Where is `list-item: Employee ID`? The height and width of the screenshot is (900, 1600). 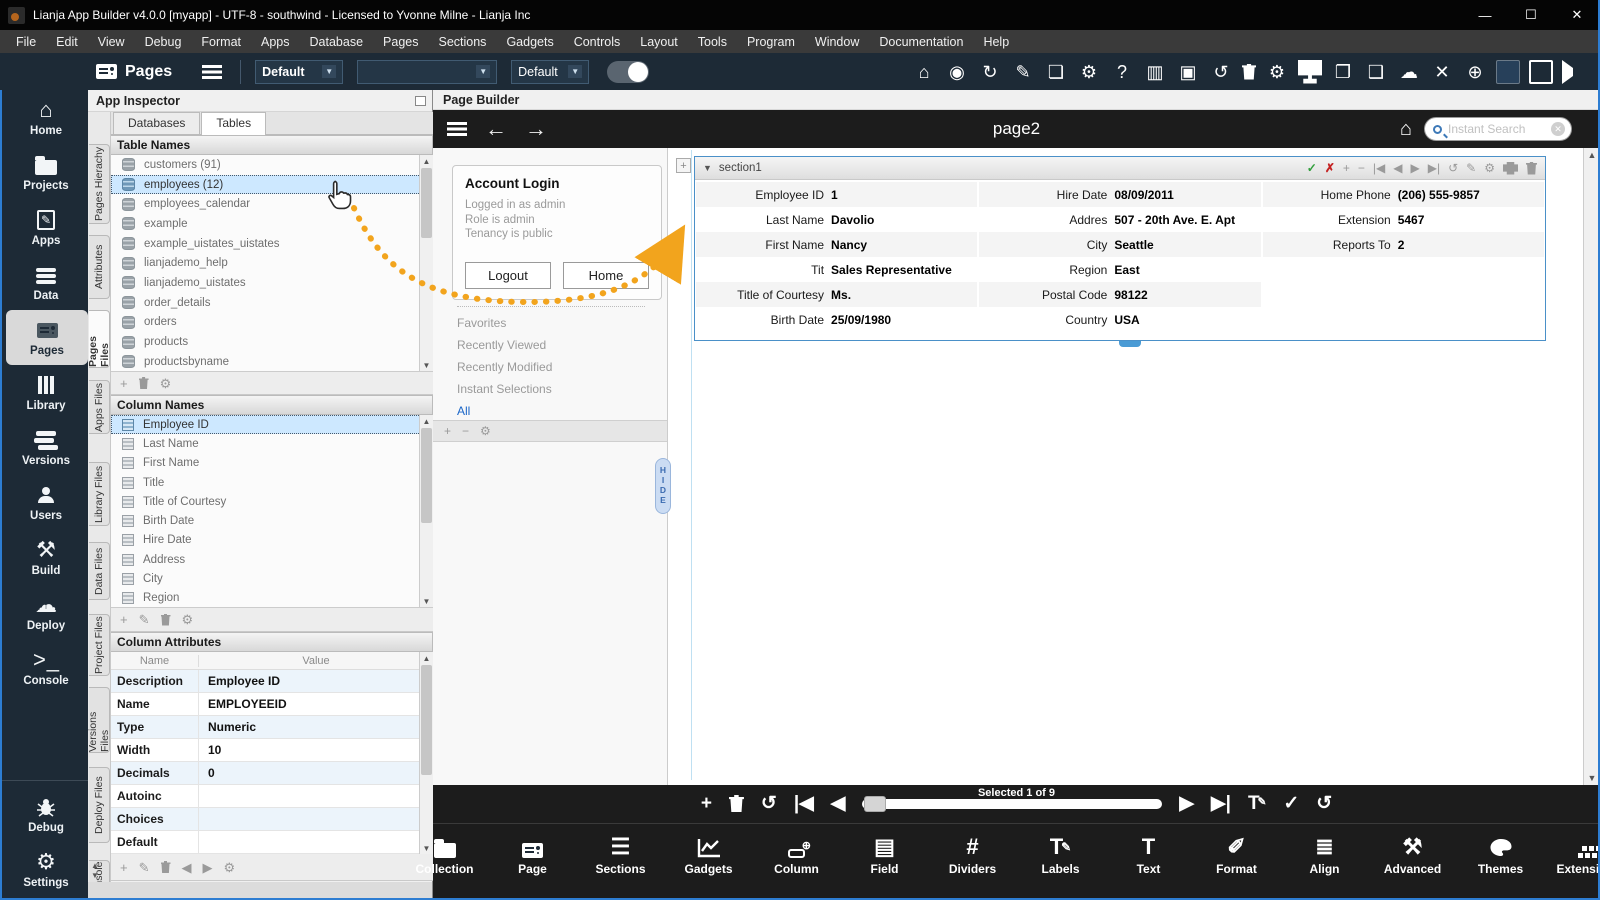 list-item: Employee ID is located at coordinates (272, 425).